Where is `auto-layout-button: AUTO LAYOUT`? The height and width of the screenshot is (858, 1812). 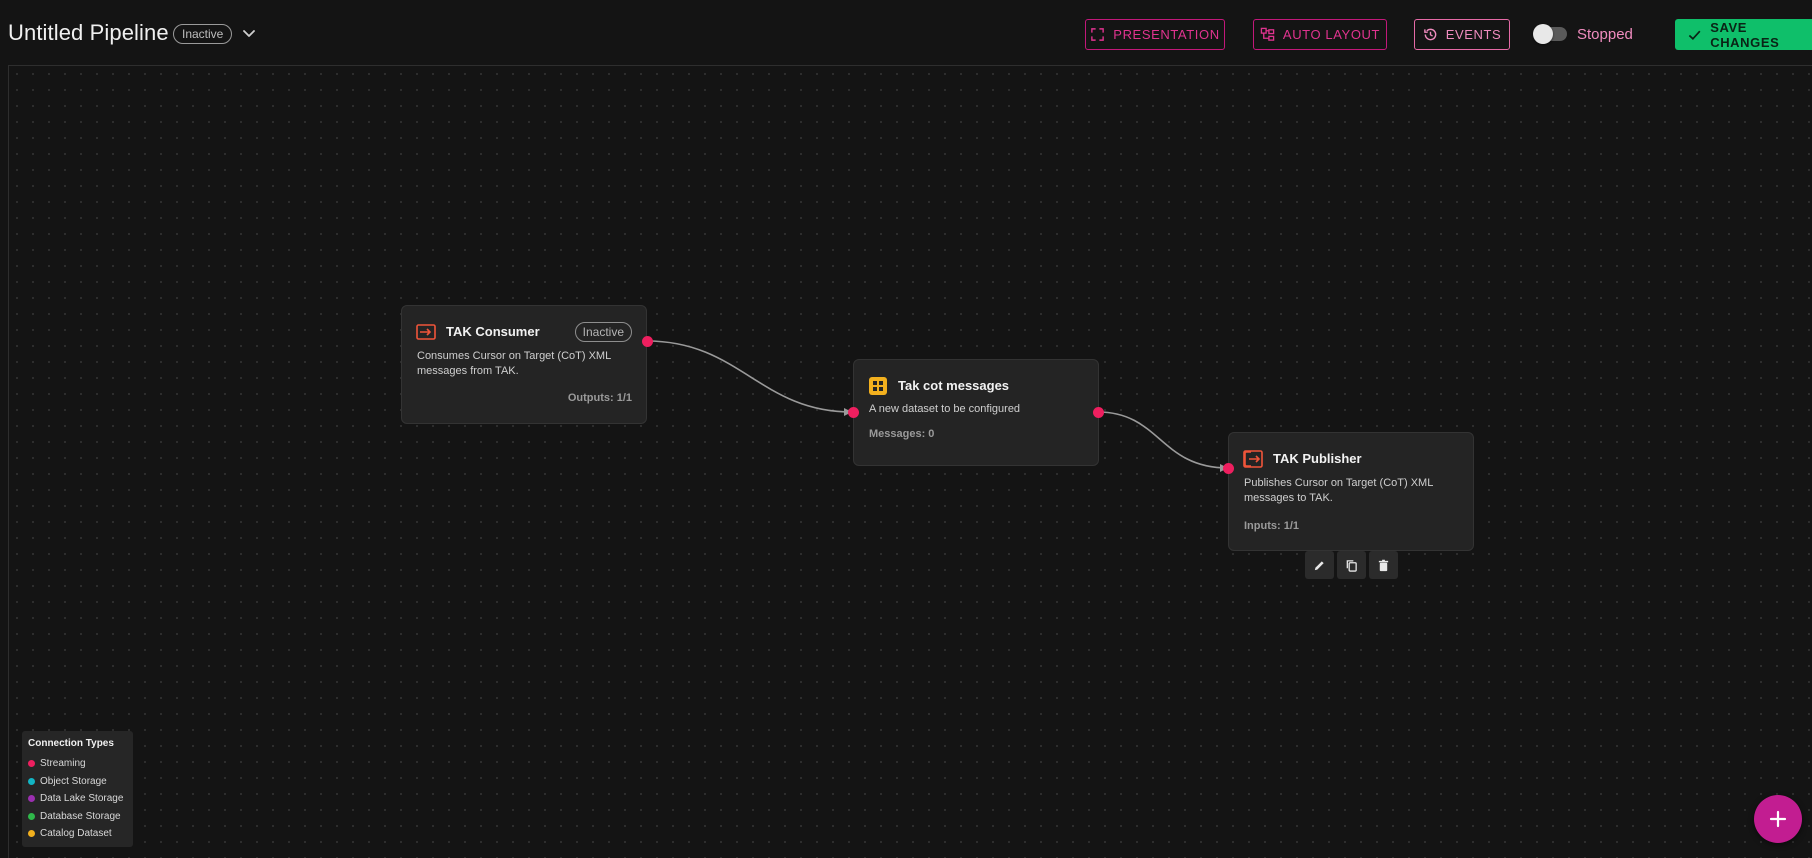 auto-layout-button: AUTO LAYOUT is located at coordinates (1320, 34).